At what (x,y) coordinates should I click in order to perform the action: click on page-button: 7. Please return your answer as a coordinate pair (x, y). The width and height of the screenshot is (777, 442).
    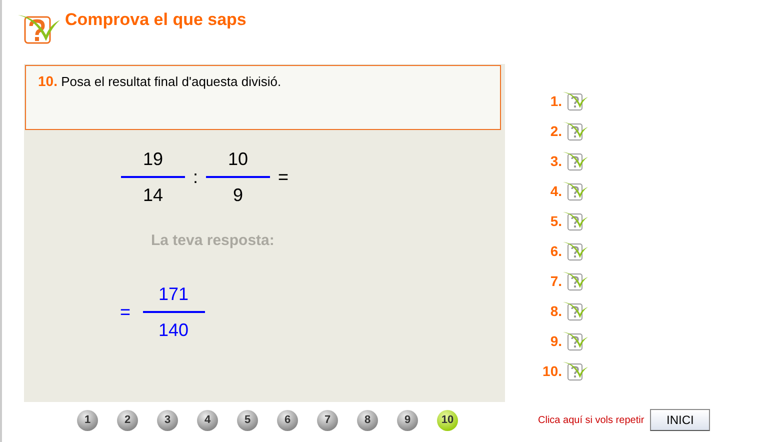
    Looking at the image, I should click on (327, 420).